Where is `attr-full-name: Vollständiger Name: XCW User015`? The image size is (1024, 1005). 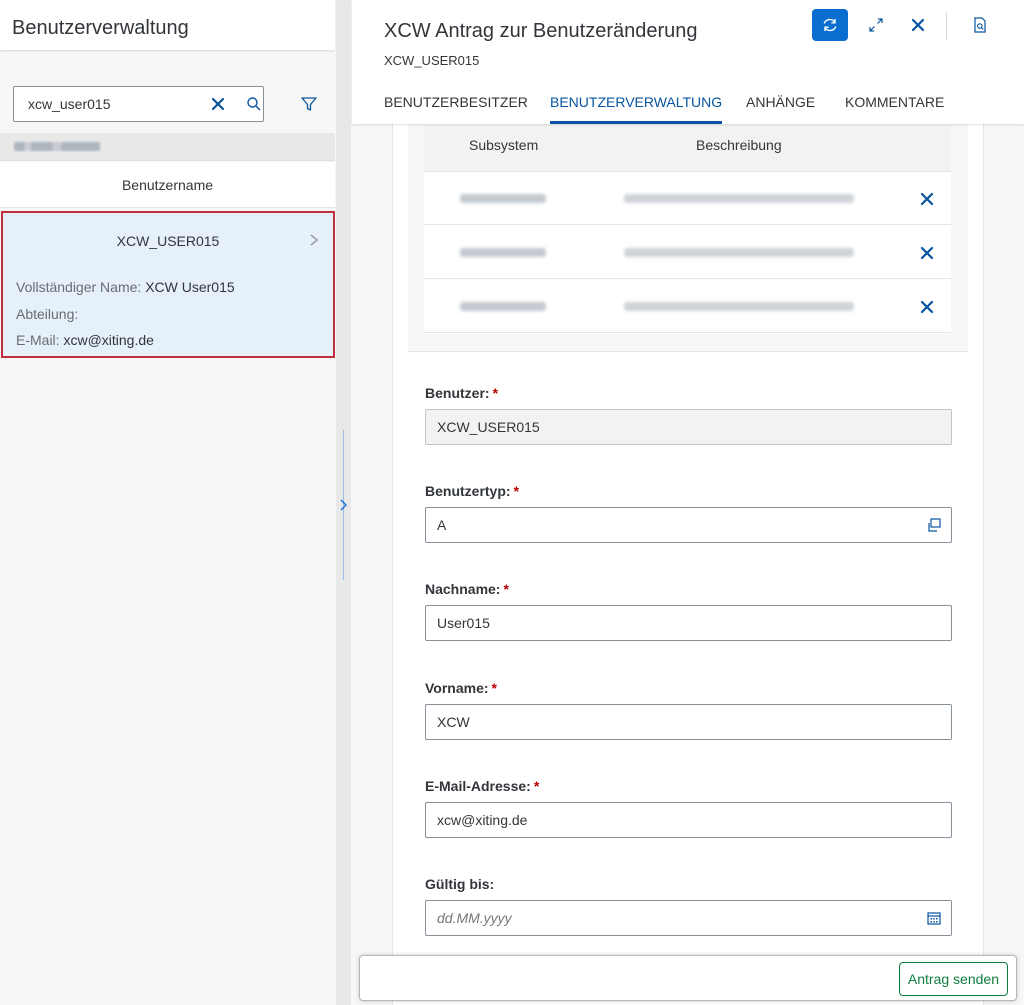 attr-full-name: Vollständiger Name: XCW User015 is located at coordinates (125, 287).